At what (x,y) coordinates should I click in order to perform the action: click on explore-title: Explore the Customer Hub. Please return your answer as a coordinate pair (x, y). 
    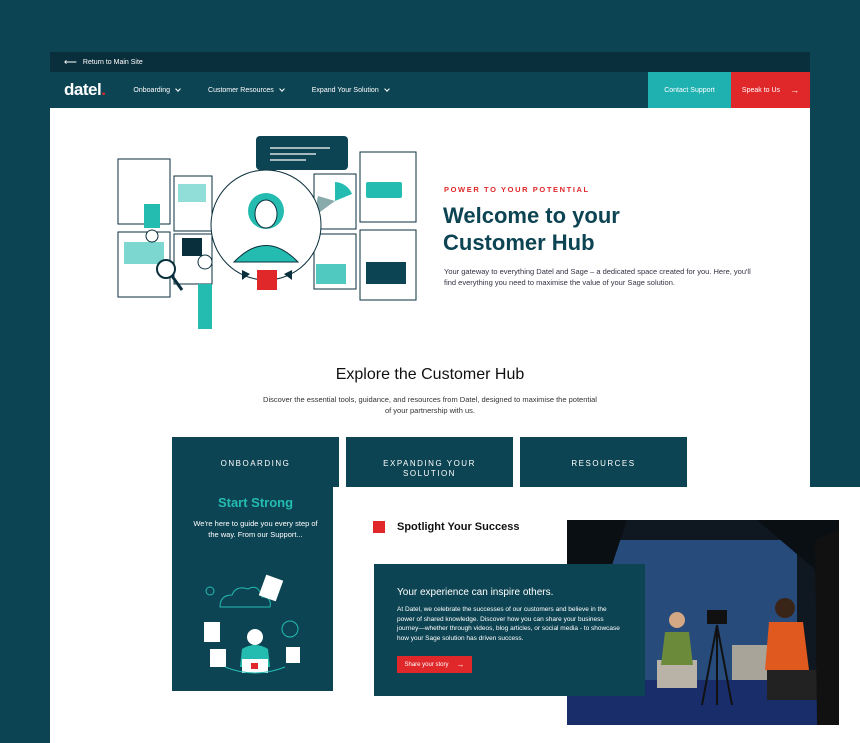
    Looking at the image, I should click on (430, 374).